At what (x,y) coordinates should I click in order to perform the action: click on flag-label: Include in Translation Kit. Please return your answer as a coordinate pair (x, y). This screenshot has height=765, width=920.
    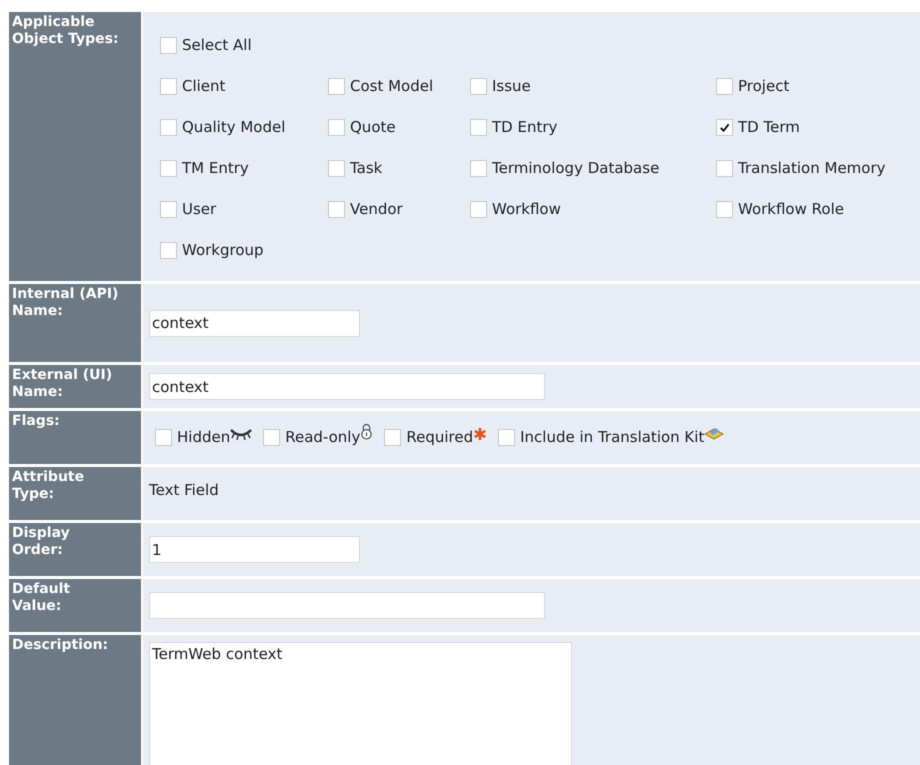
    Looking at the image, I should click on (612, 437).